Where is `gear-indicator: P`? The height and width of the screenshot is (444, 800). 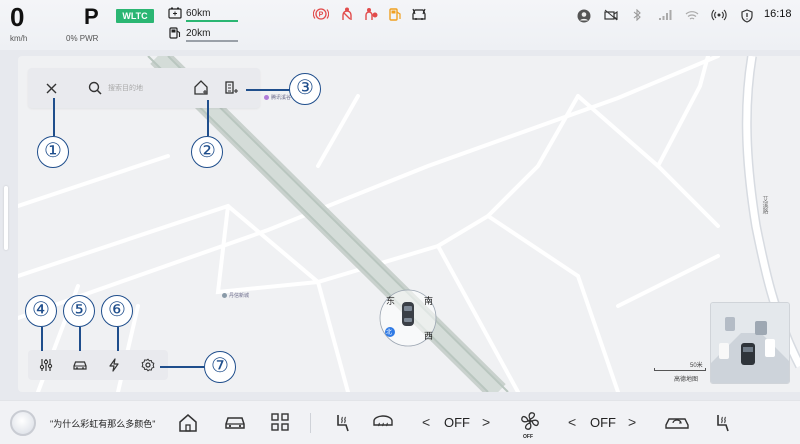 gear-indicator: P is located at coordinates (91, 16).